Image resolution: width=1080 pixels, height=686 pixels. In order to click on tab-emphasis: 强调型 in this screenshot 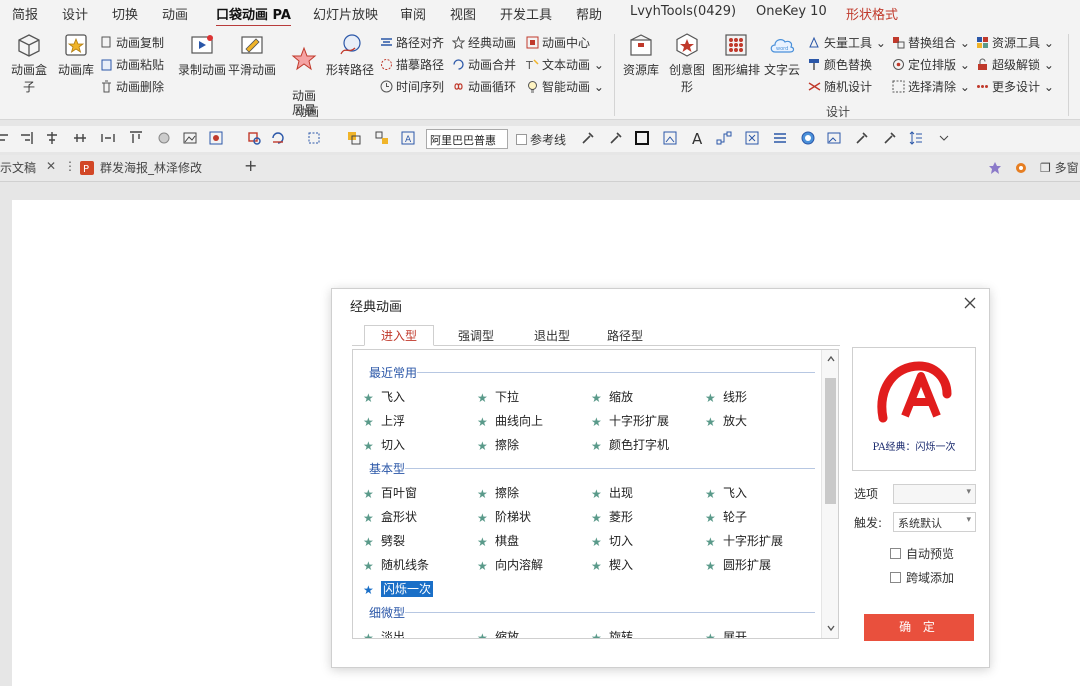, I will do `click(476, 335)`.